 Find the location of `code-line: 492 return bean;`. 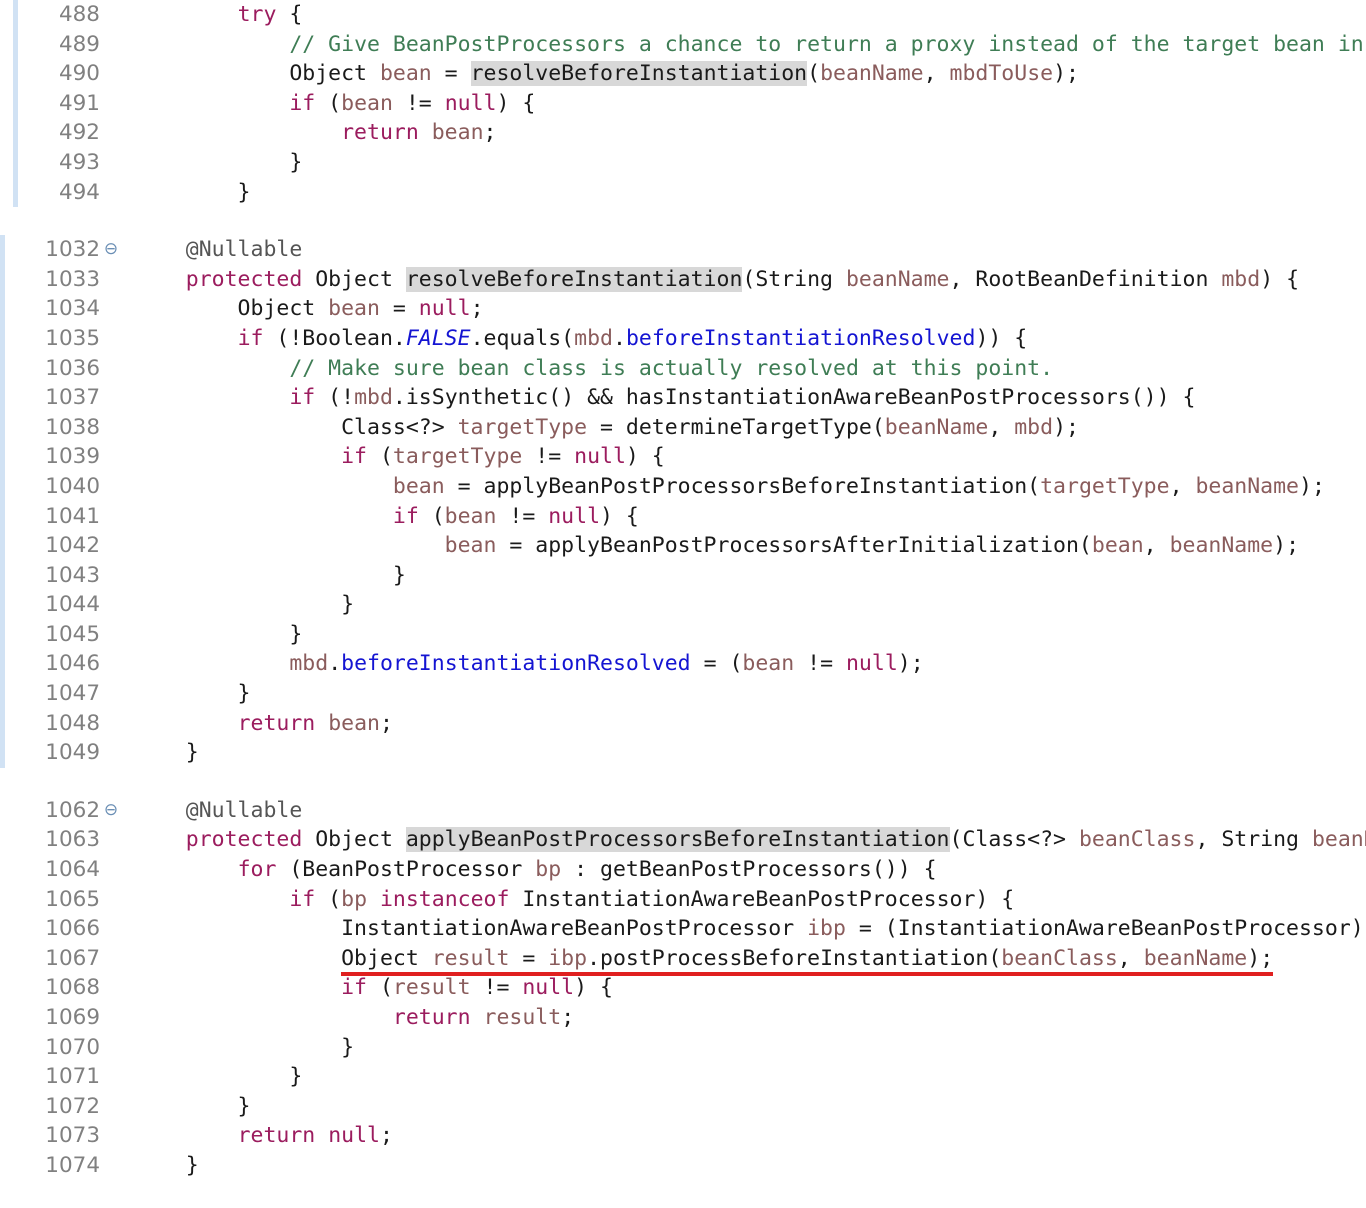

code-line: 492 return bean; is located at coordinates (683, 133).